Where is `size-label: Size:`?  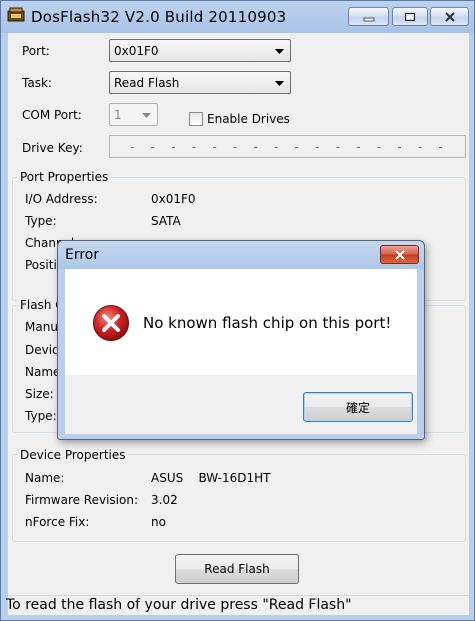
size-label: Size: is located at coordinates (39, 394).